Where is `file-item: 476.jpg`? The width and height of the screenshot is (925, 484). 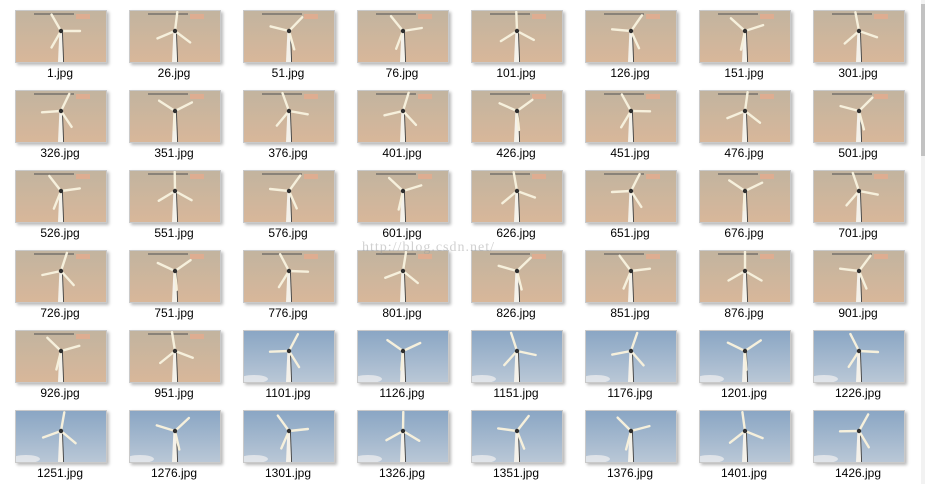
file-item: 476.jpg is located at coordinates (755, 120).